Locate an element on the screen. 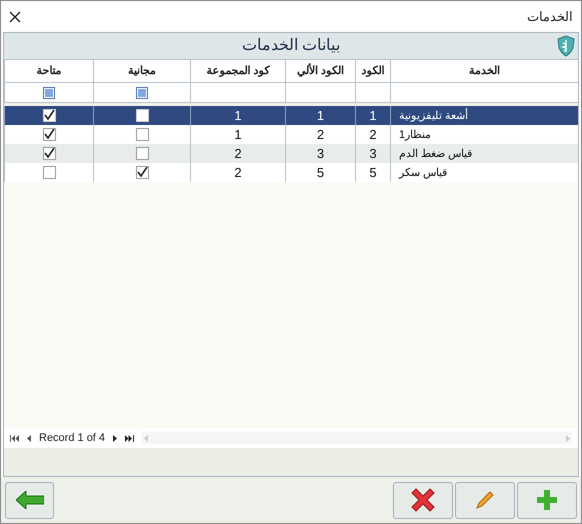  edit-button is located at coordinates (485, 500).